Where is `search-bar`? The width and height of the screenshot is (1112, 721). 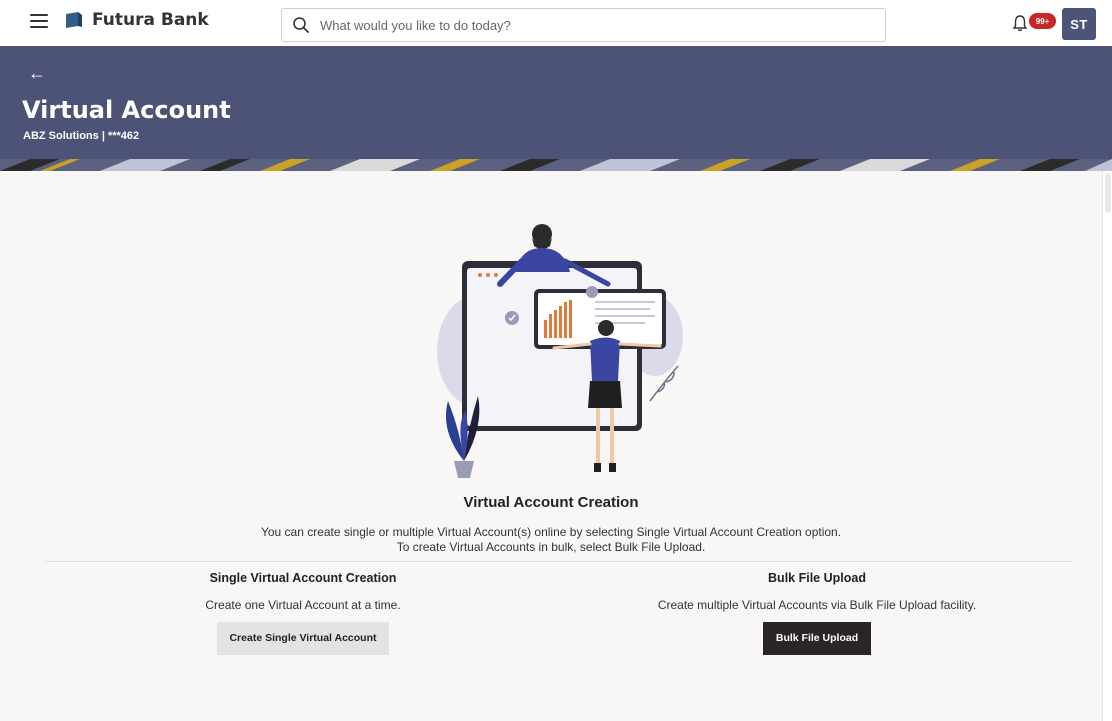
search-bar is located at coordinates (583, 25).